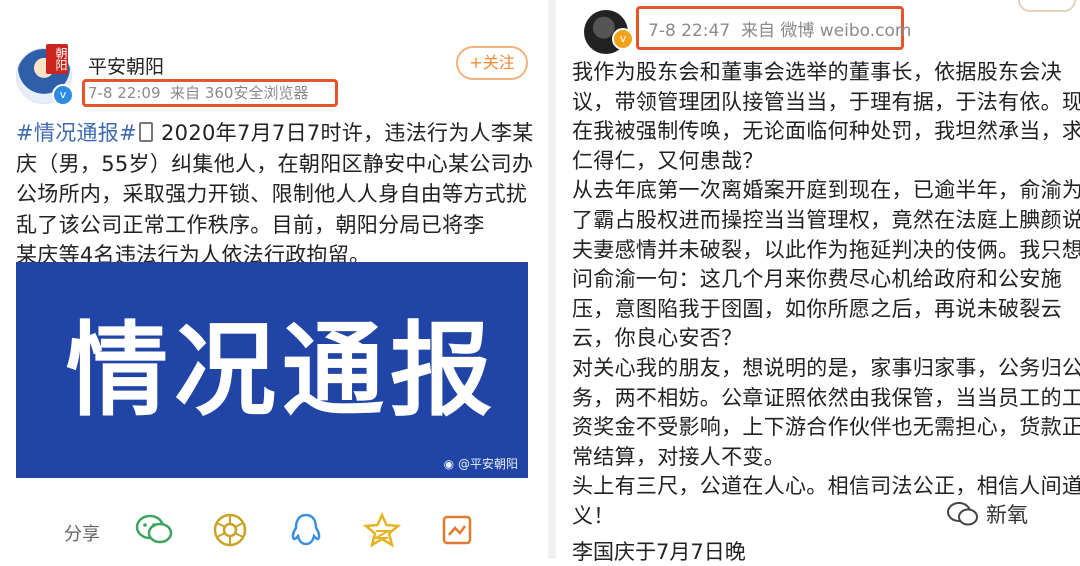  I want to click on share-label: 分享, so click(82, 534).